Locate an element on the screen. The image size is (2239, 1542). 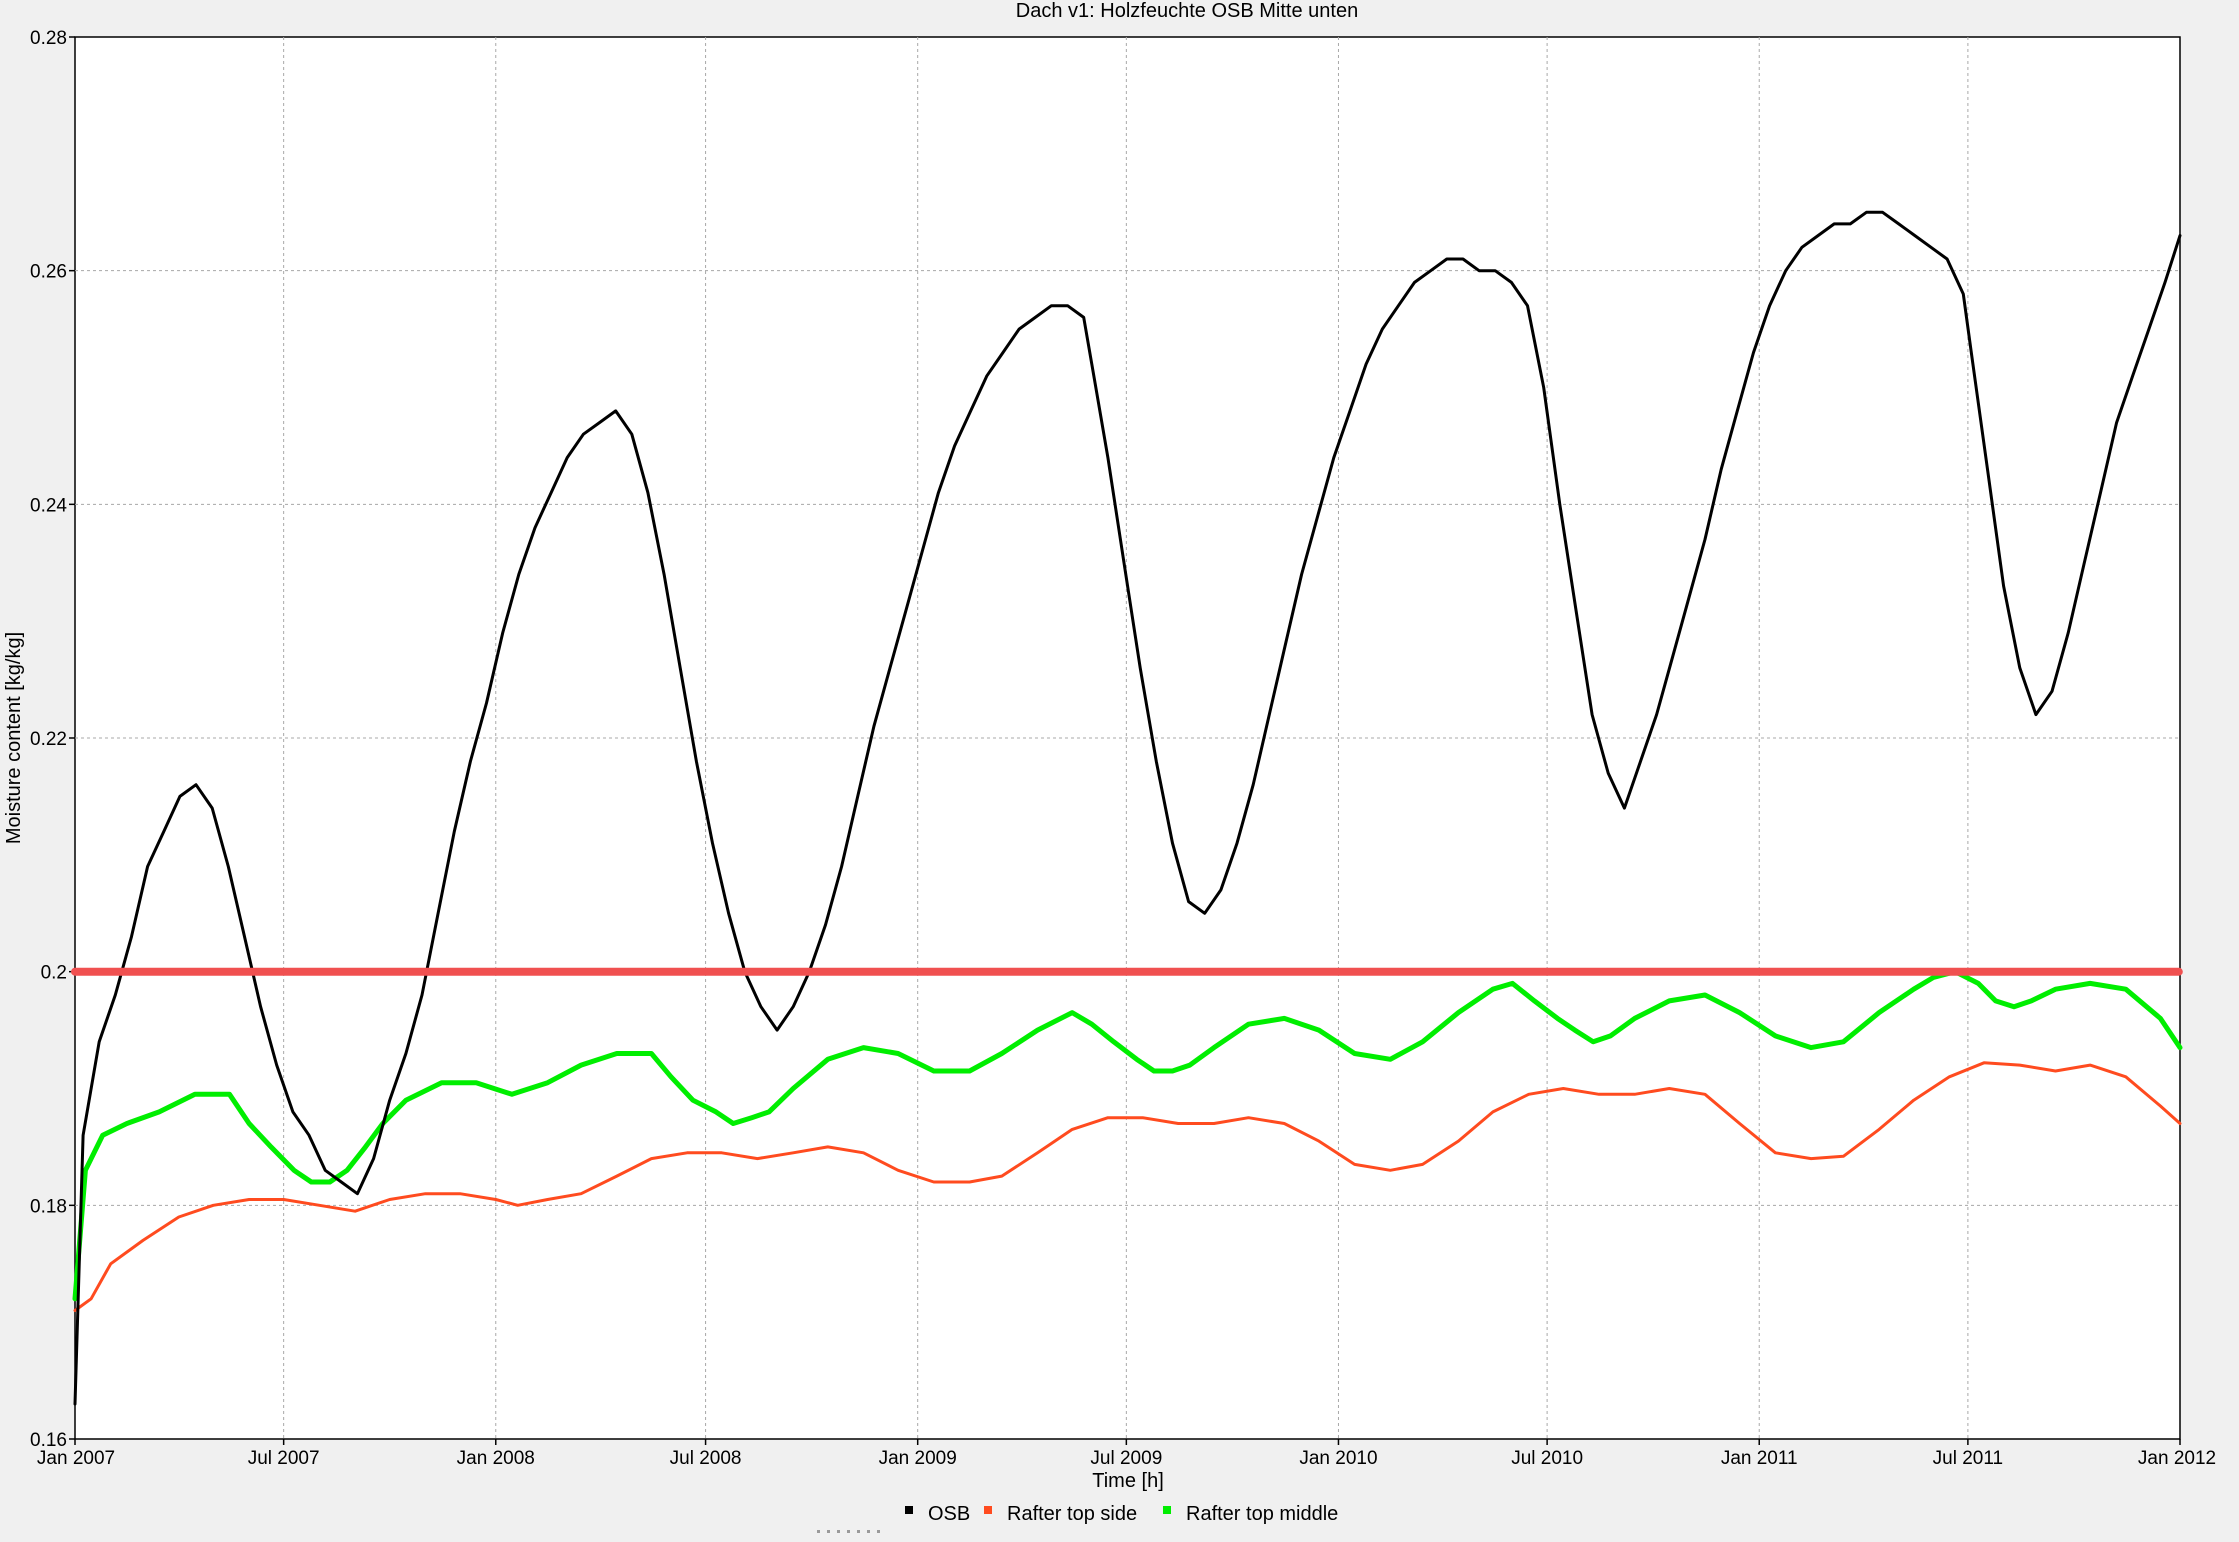
y-tick-label: 0.26 is located at coordinates (48, 272).